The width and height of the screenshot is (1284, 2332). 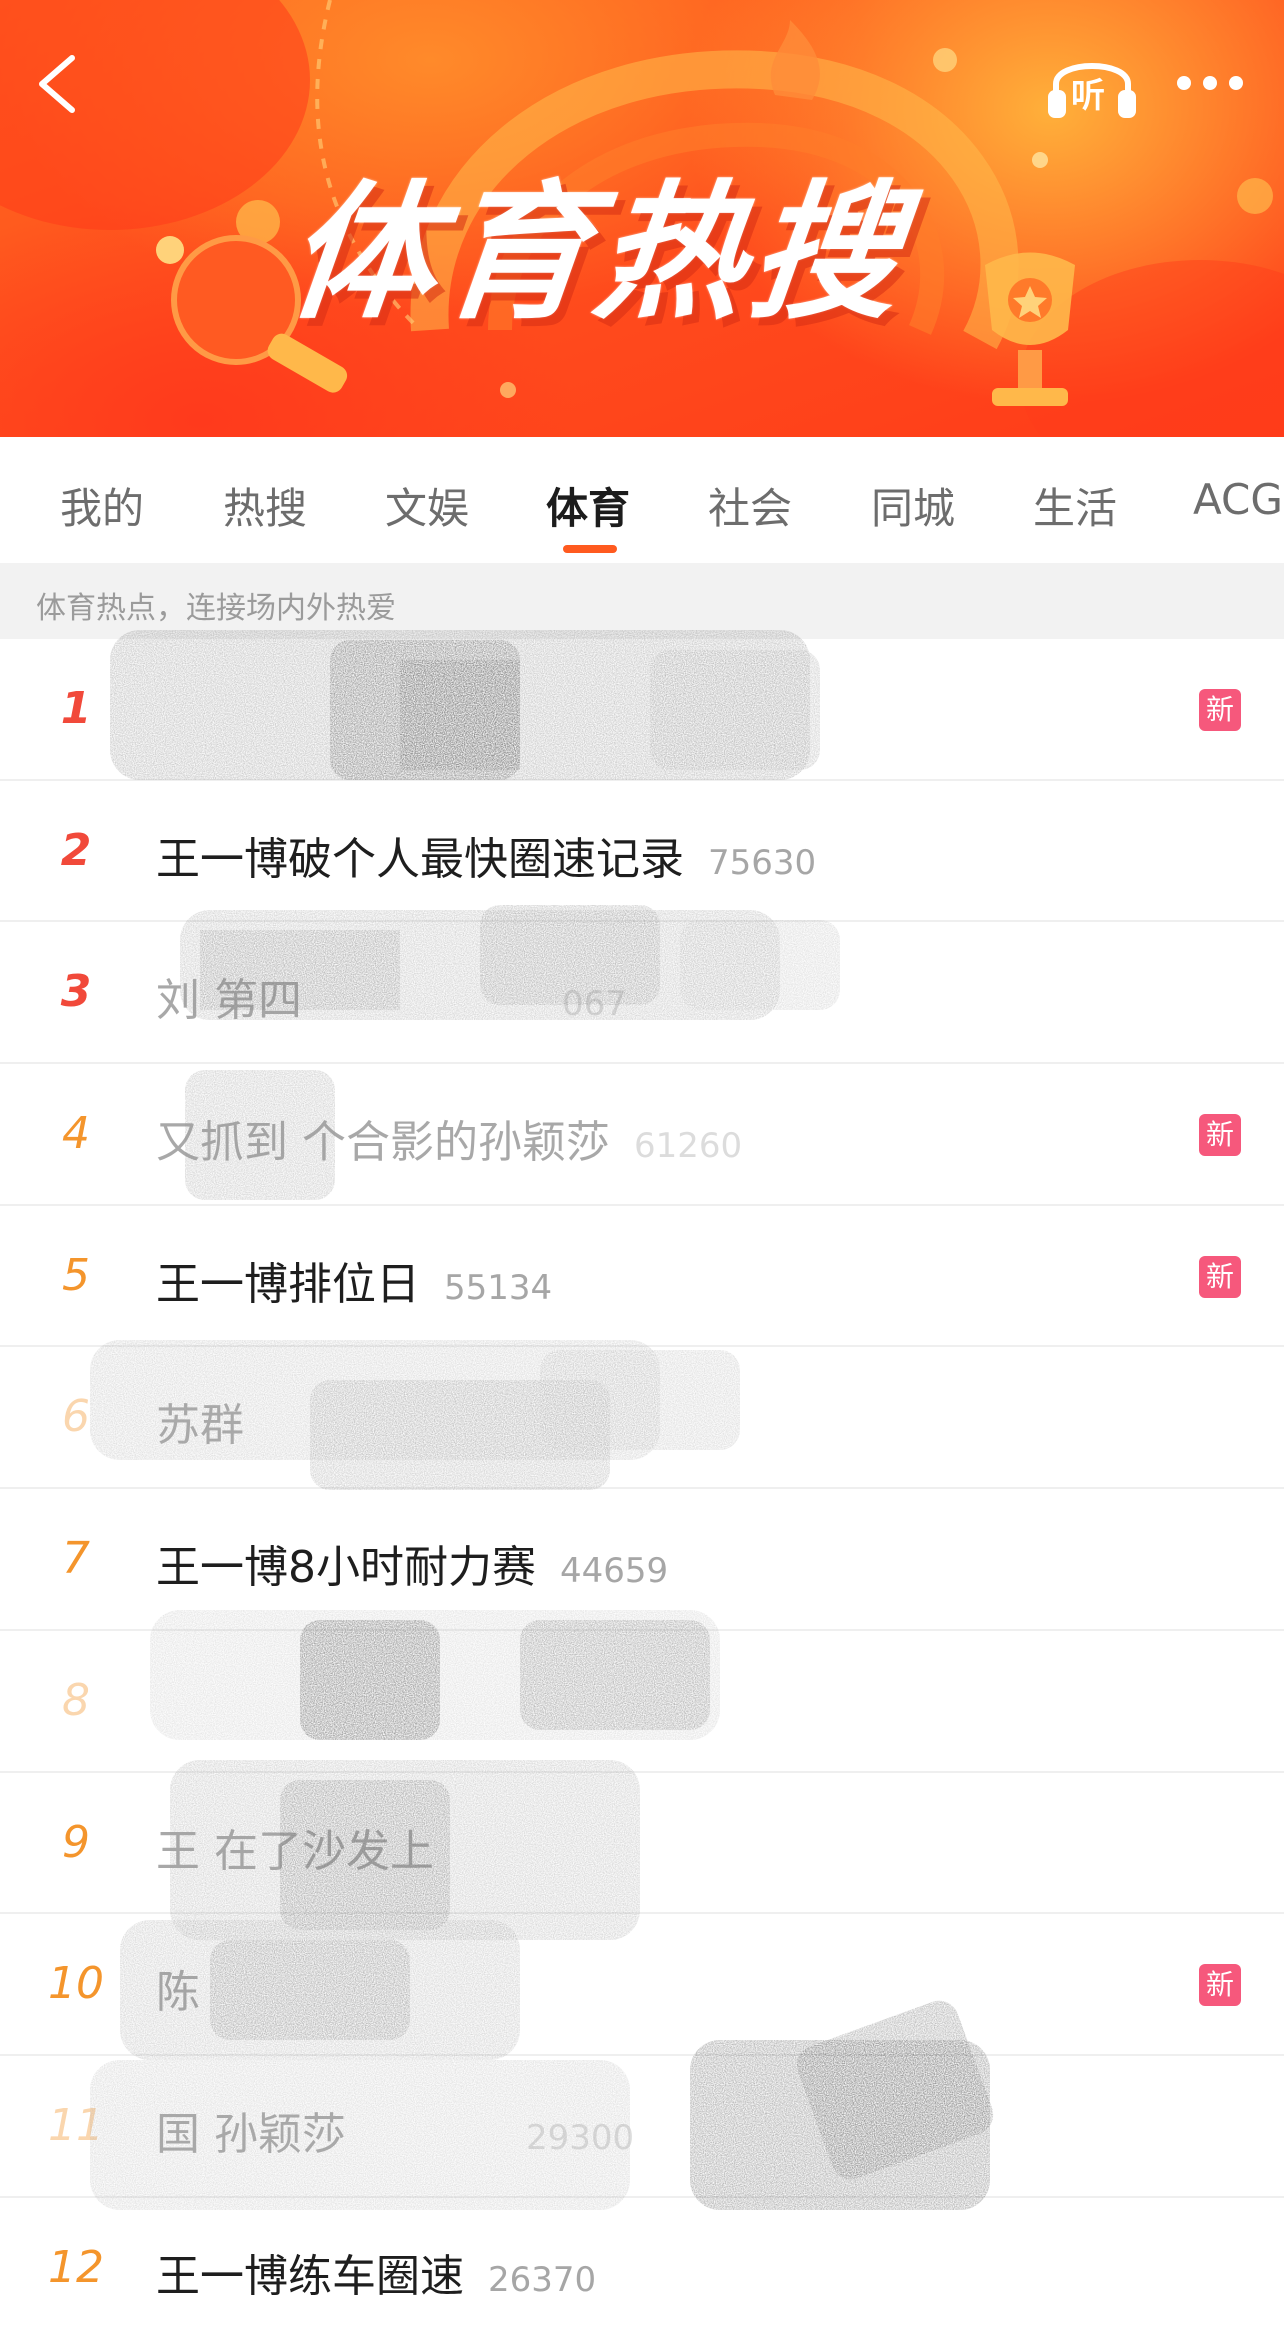 What do you see at coordinates (642, 2127) in the screenshot?
I see `list-item: 11 国 孙颖莎 29300` at bounding box center [642, 2127].